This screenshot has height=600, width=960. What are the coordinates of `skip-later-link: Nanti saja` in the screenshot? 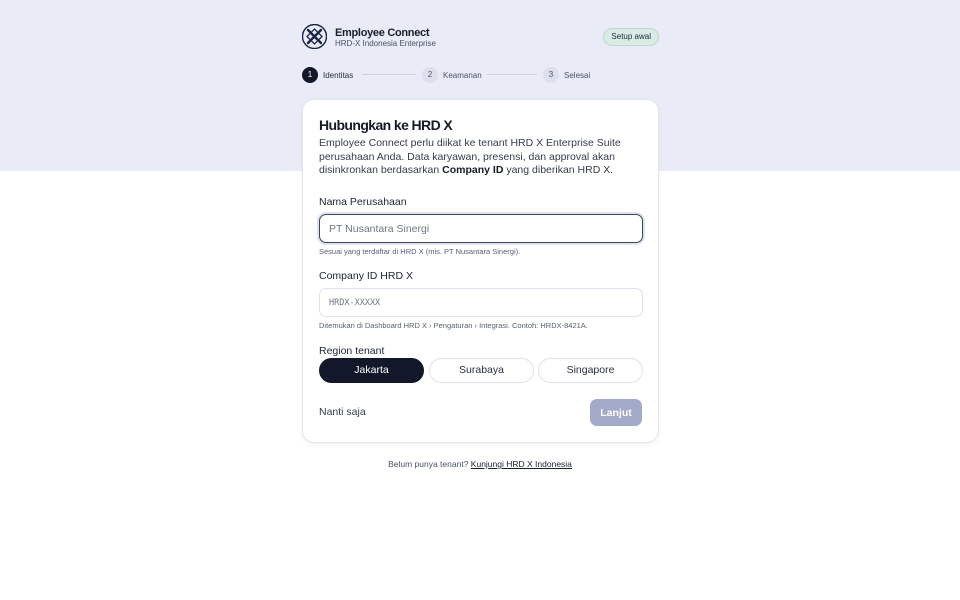 It's located at (342, 412).